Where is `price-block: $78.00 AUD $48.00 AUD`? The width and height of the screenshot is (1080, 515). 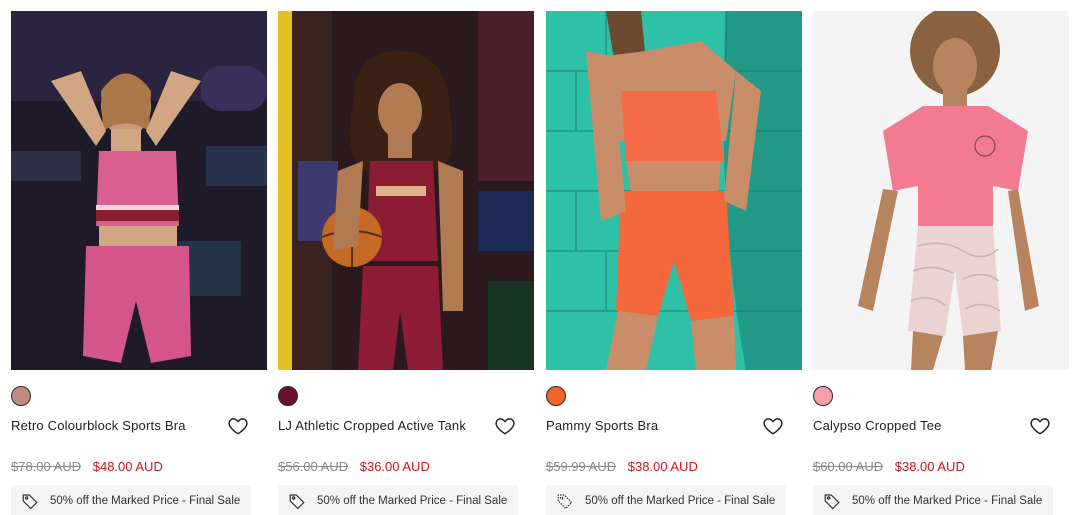 price-block: $78.00 AUD $48.00 AUD is located at coordinates (87, 466).